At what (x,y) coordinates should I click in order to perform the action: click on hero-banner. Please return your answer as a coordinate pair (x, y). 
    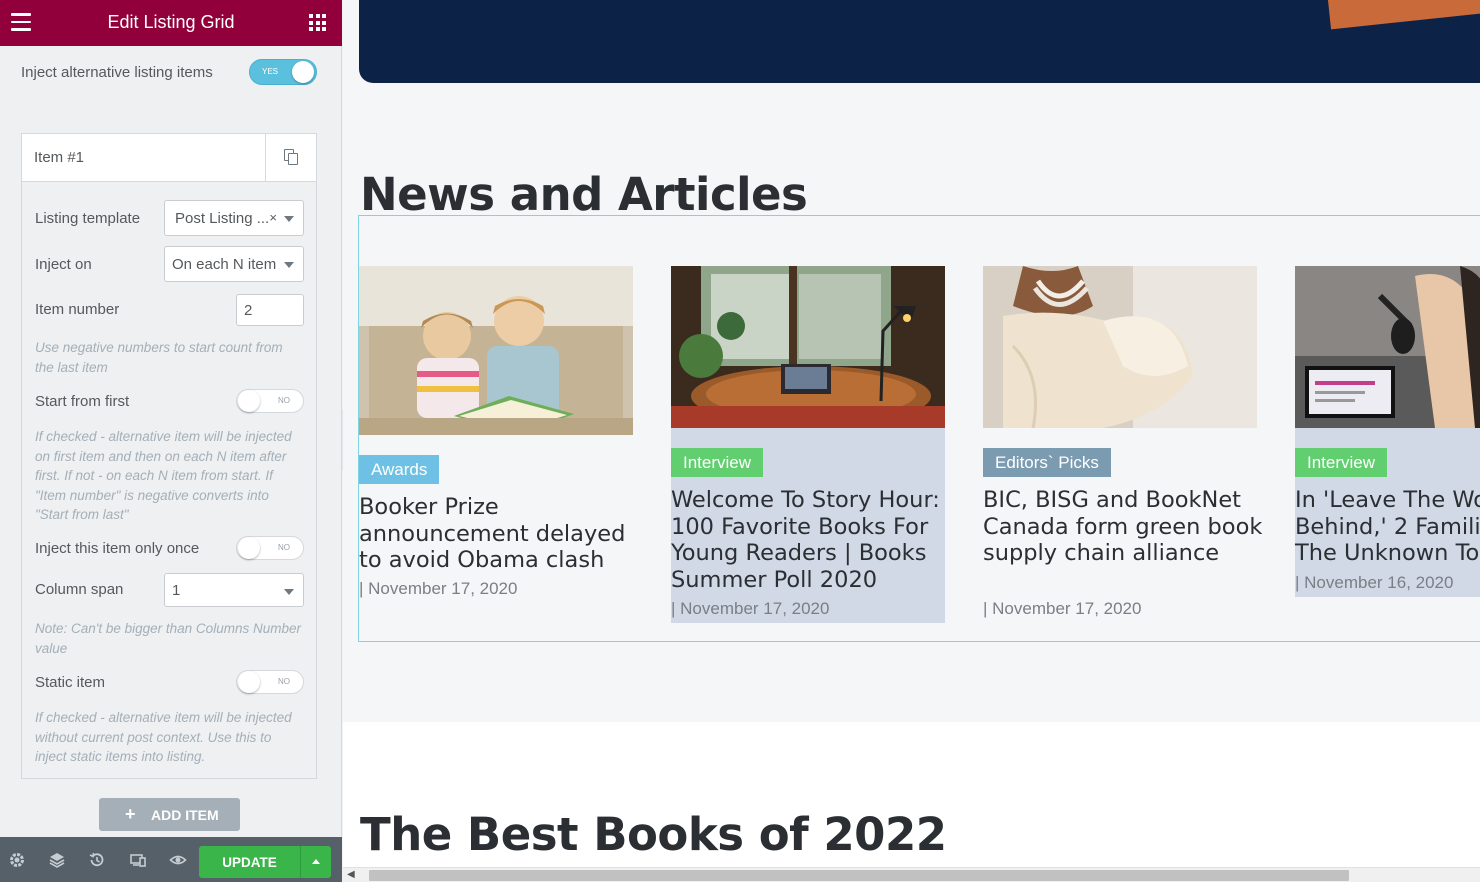
    Looking at the image, I should click on (919, 41).